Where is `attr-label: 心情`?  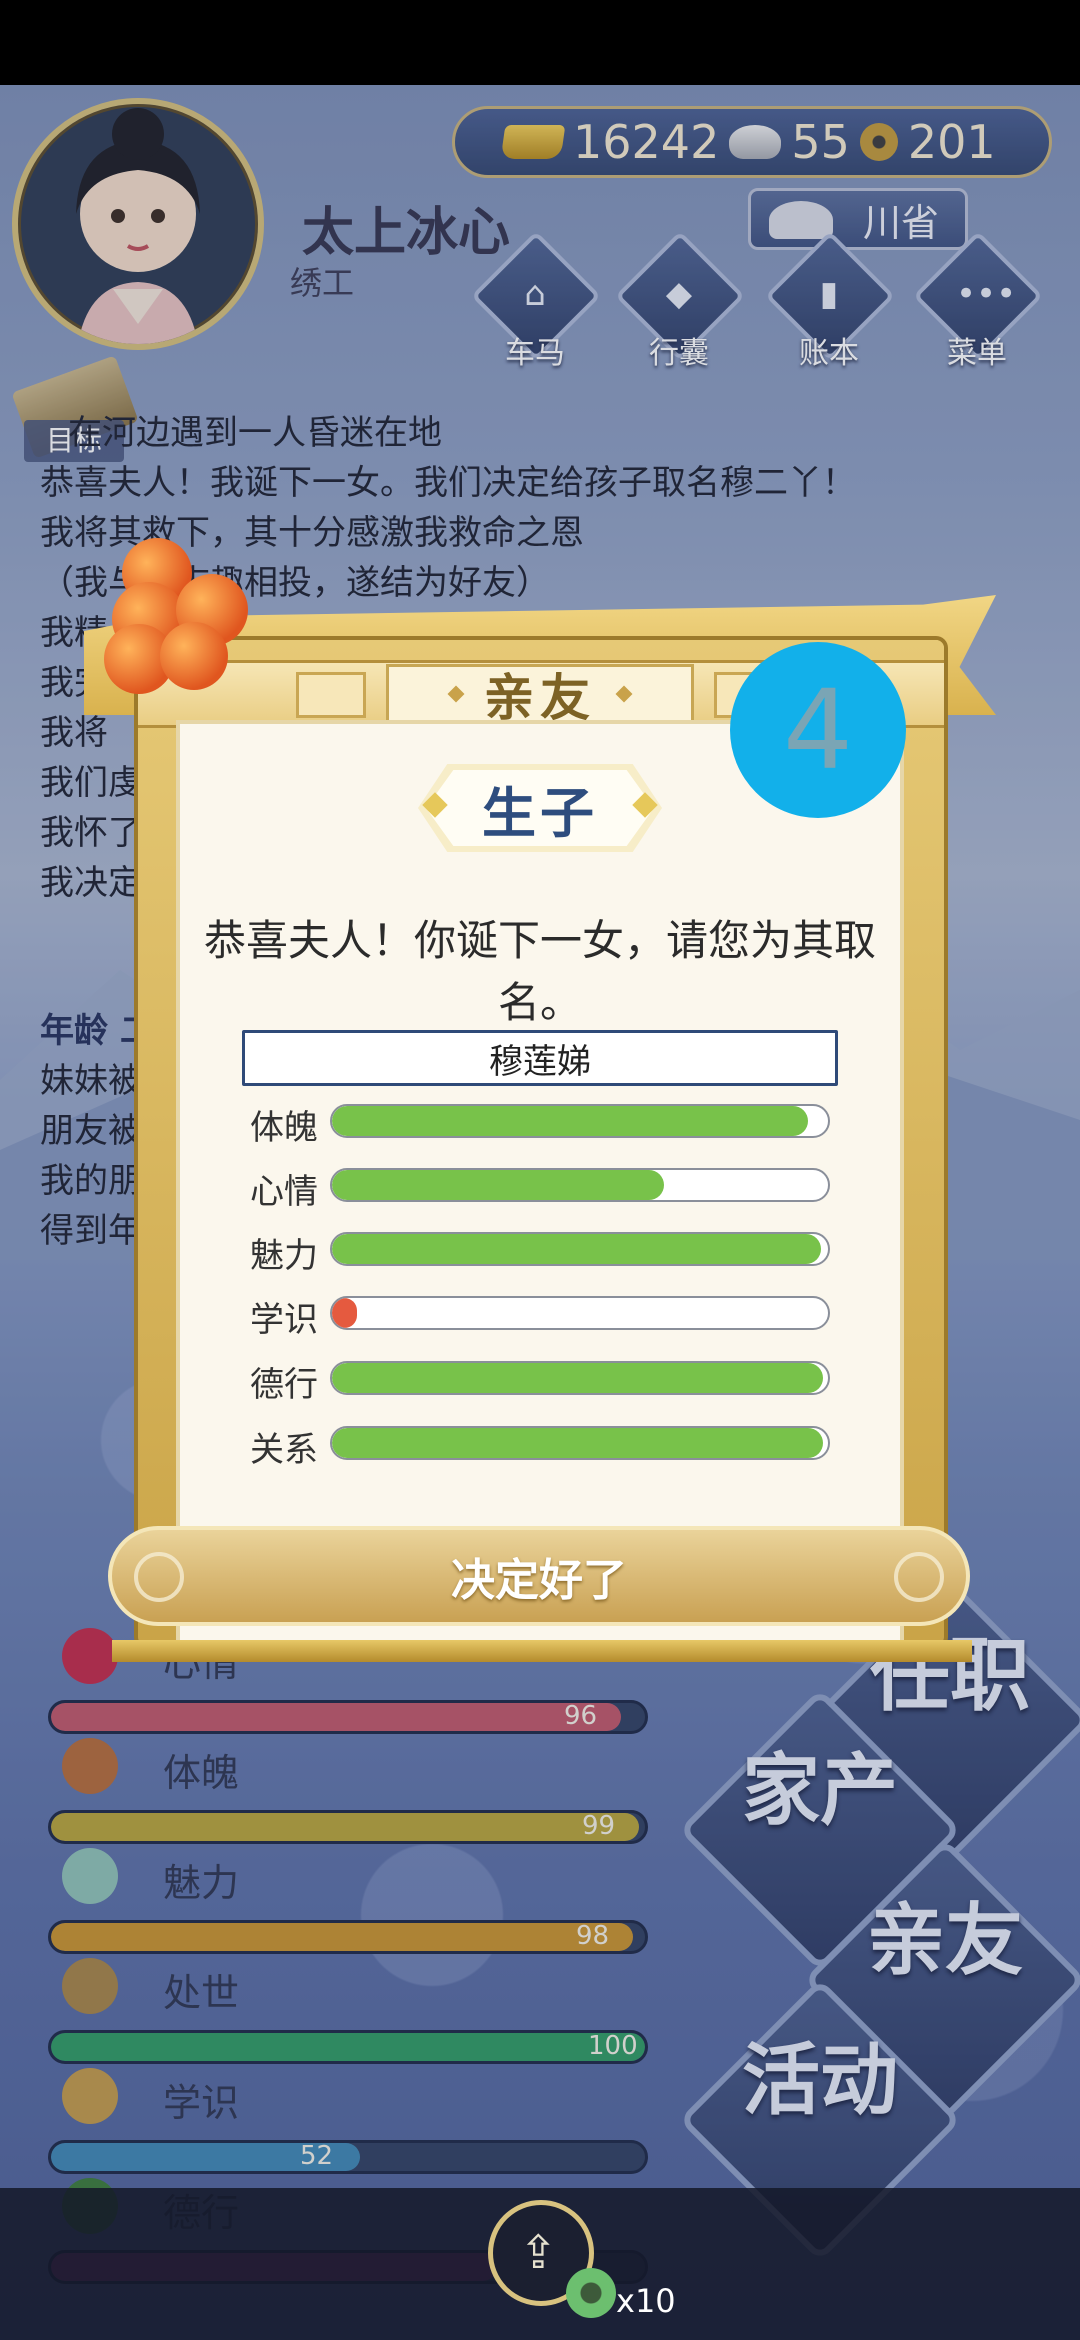
attr-label: 心情 is located at coordinates (284, 1192).